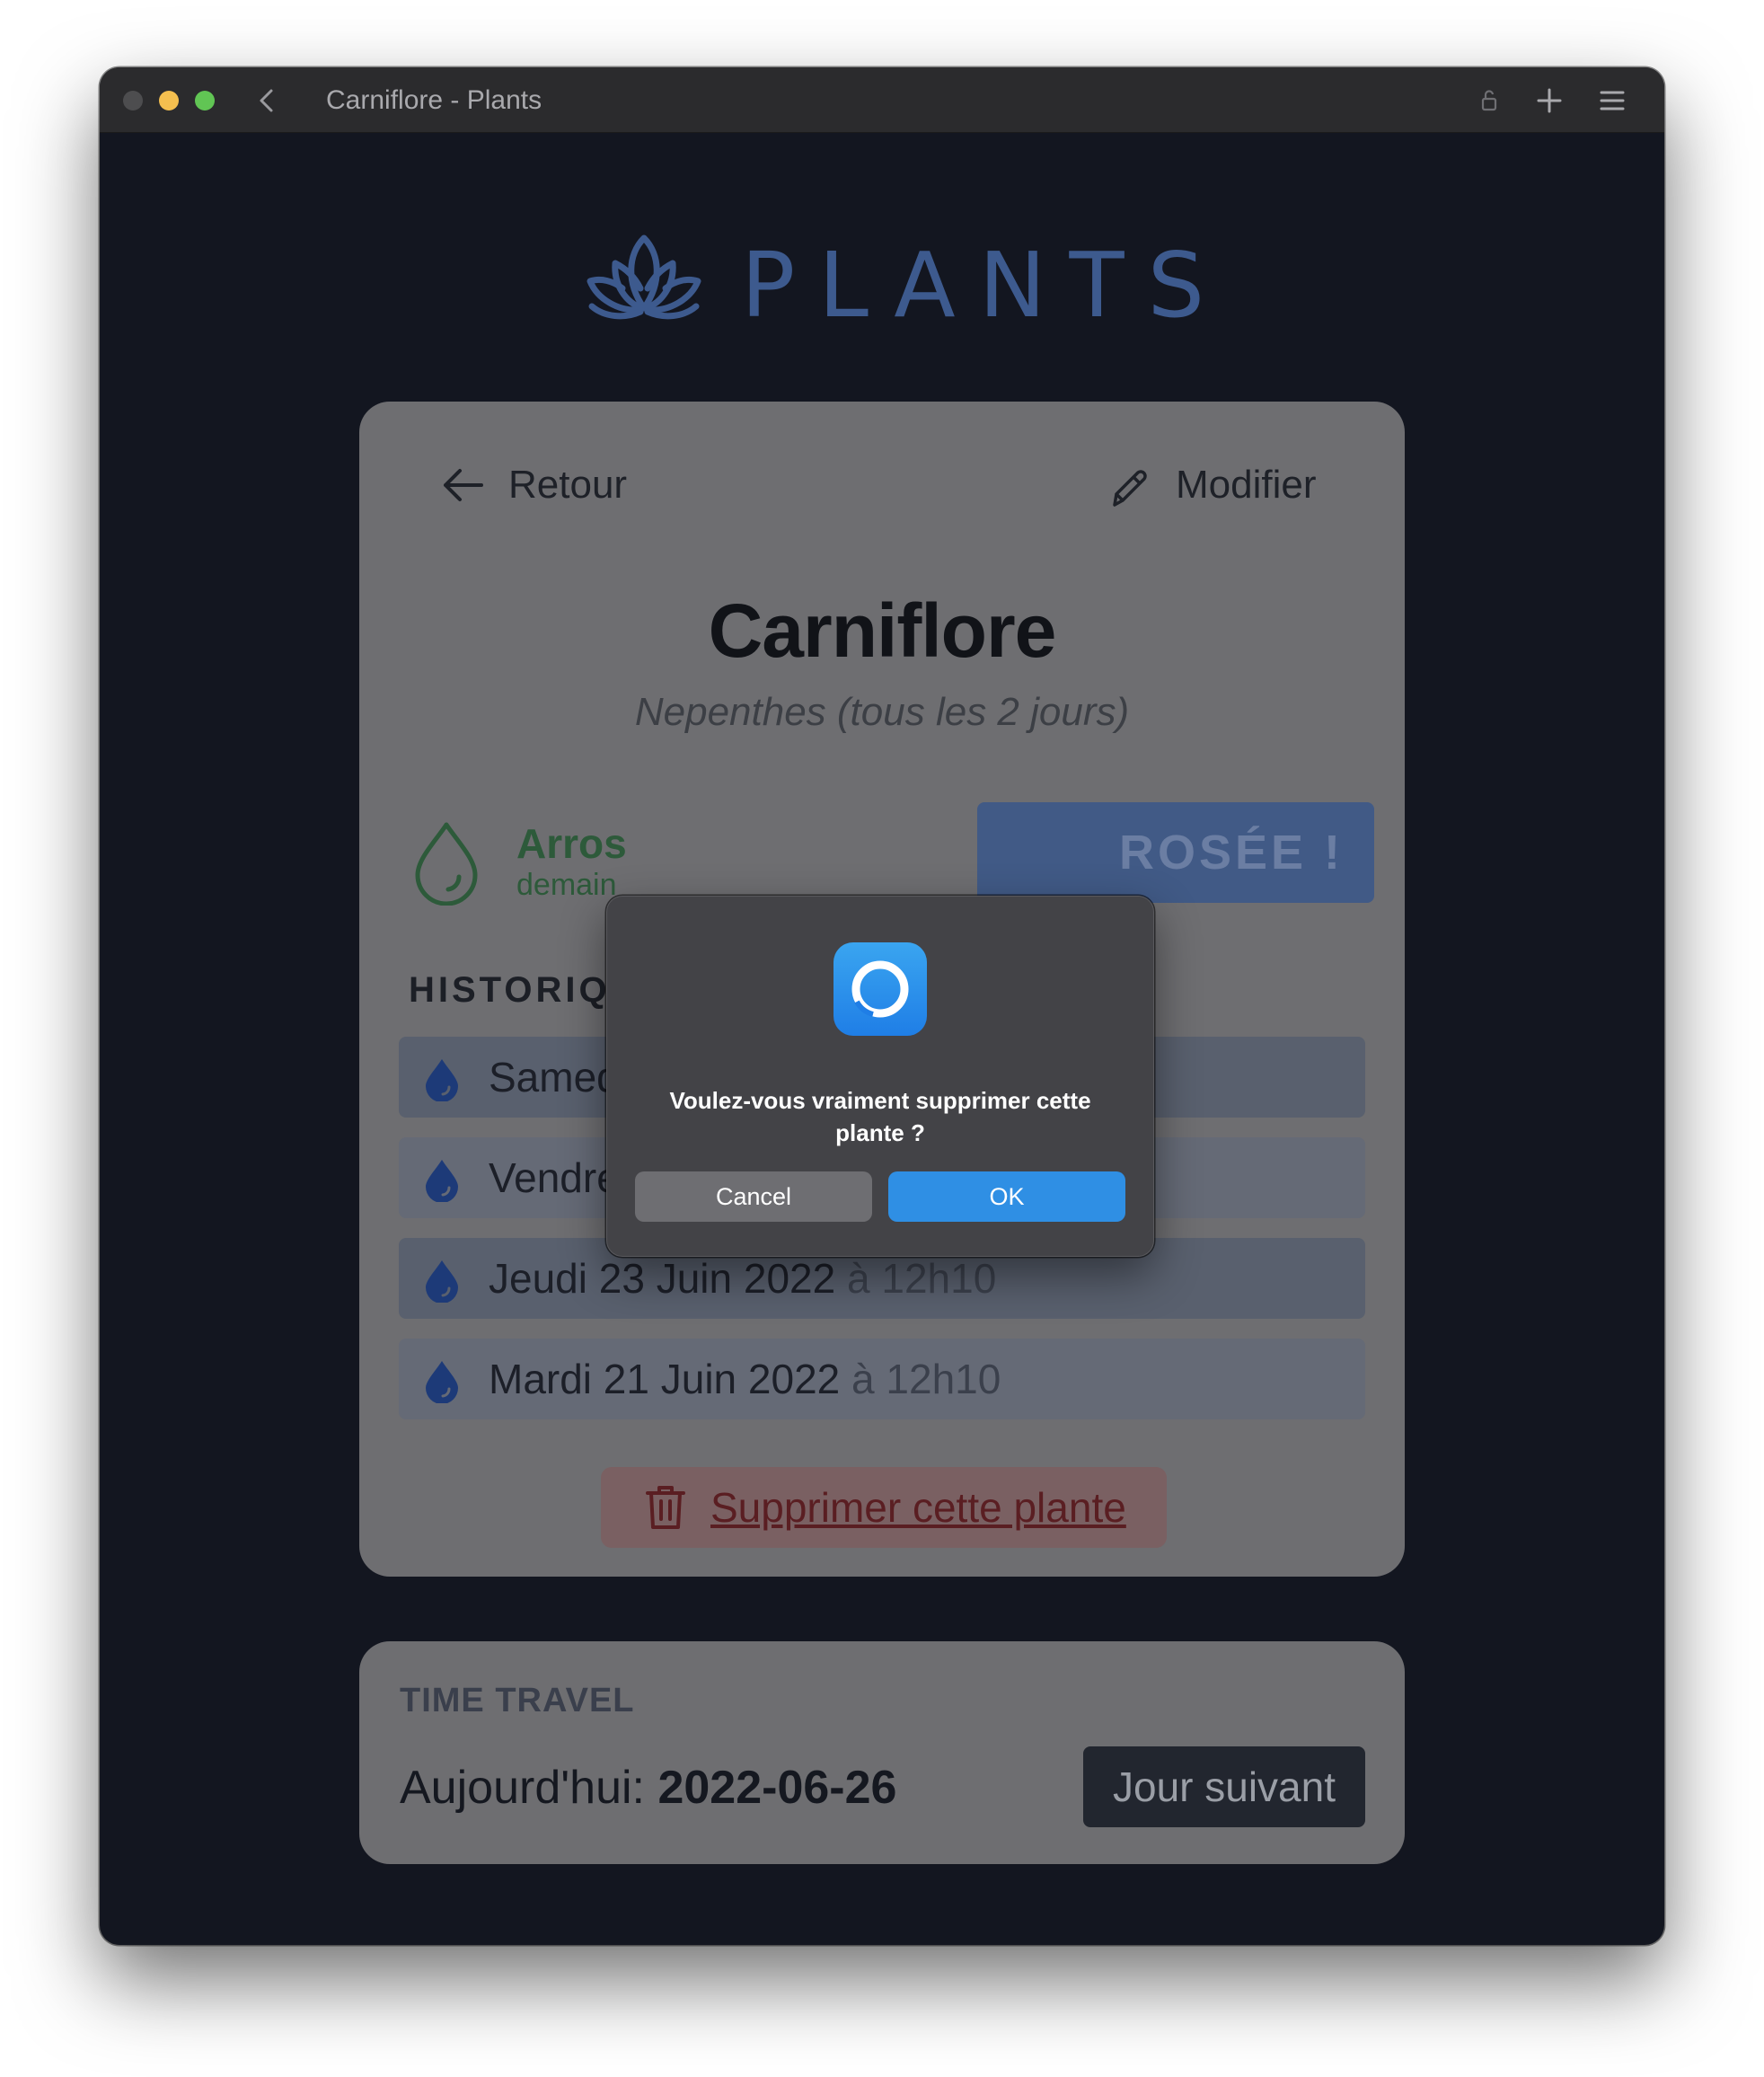 This screenshot has width=1764, height=2077. Describe the element at coordinates (880, 989) in the screenshot. I see `app-icon` at that location.